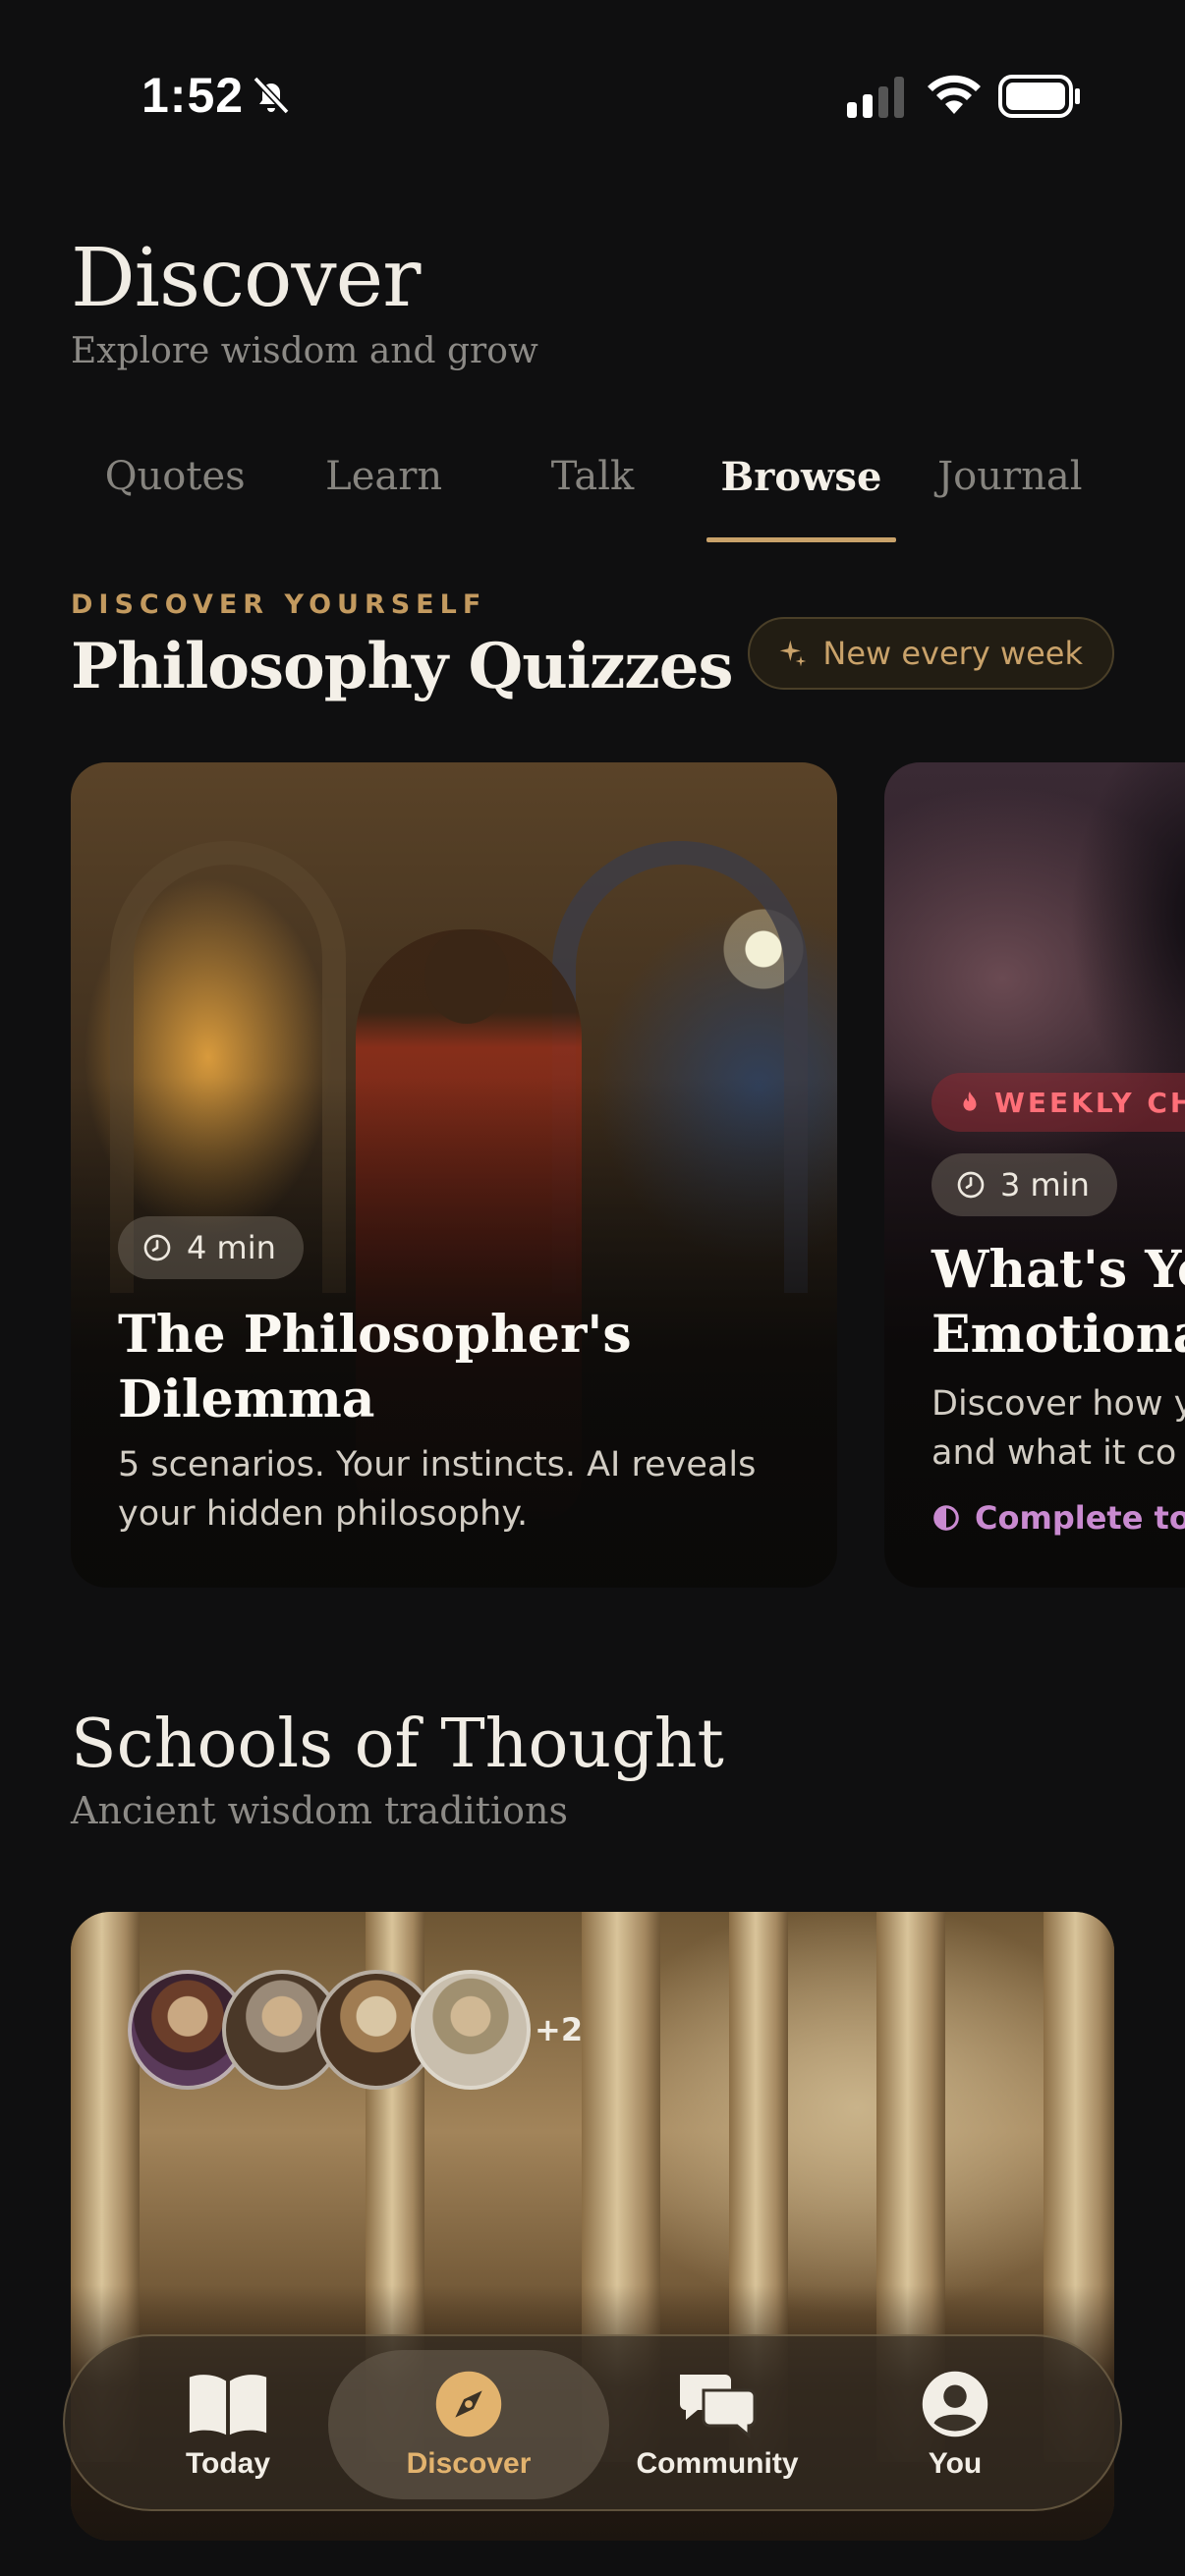  What do you see at coordinates (876, 97) in the screenshot?
I see `cellular-signal-icon` at bounding box center [876, 97].